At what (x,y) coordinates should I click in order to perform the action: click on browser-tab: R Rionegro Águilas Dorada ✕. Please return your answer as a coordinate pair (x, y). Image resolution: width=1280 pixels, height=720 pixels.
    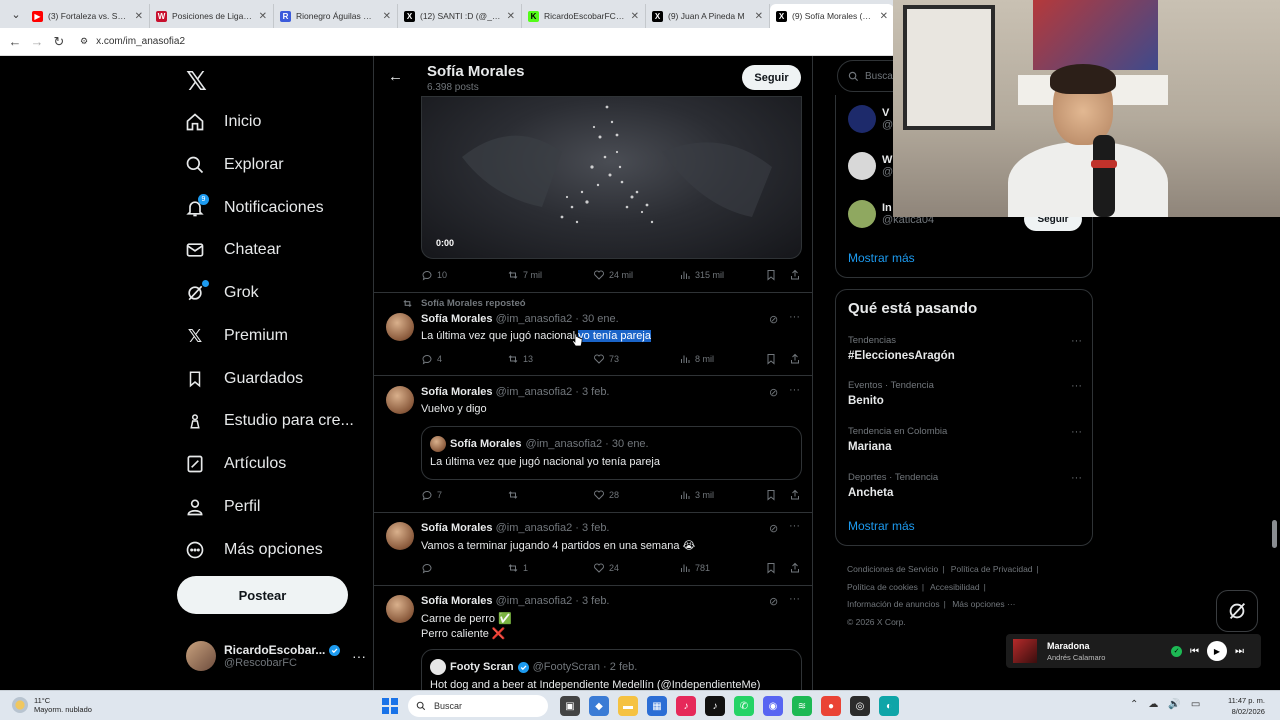
    Looking at the image, I should click on (336, 16).